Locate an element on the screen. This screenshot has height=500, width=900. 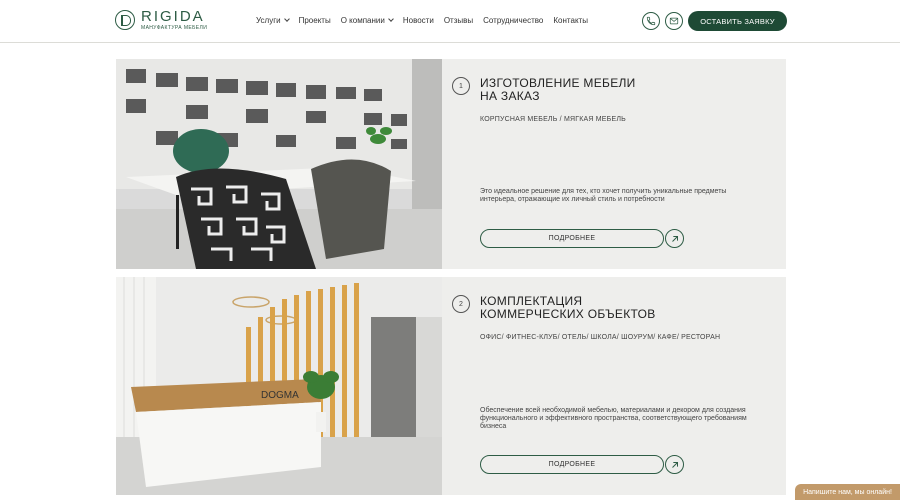
nav-item-contacts: Контакты is located at coordinates (570, 20).